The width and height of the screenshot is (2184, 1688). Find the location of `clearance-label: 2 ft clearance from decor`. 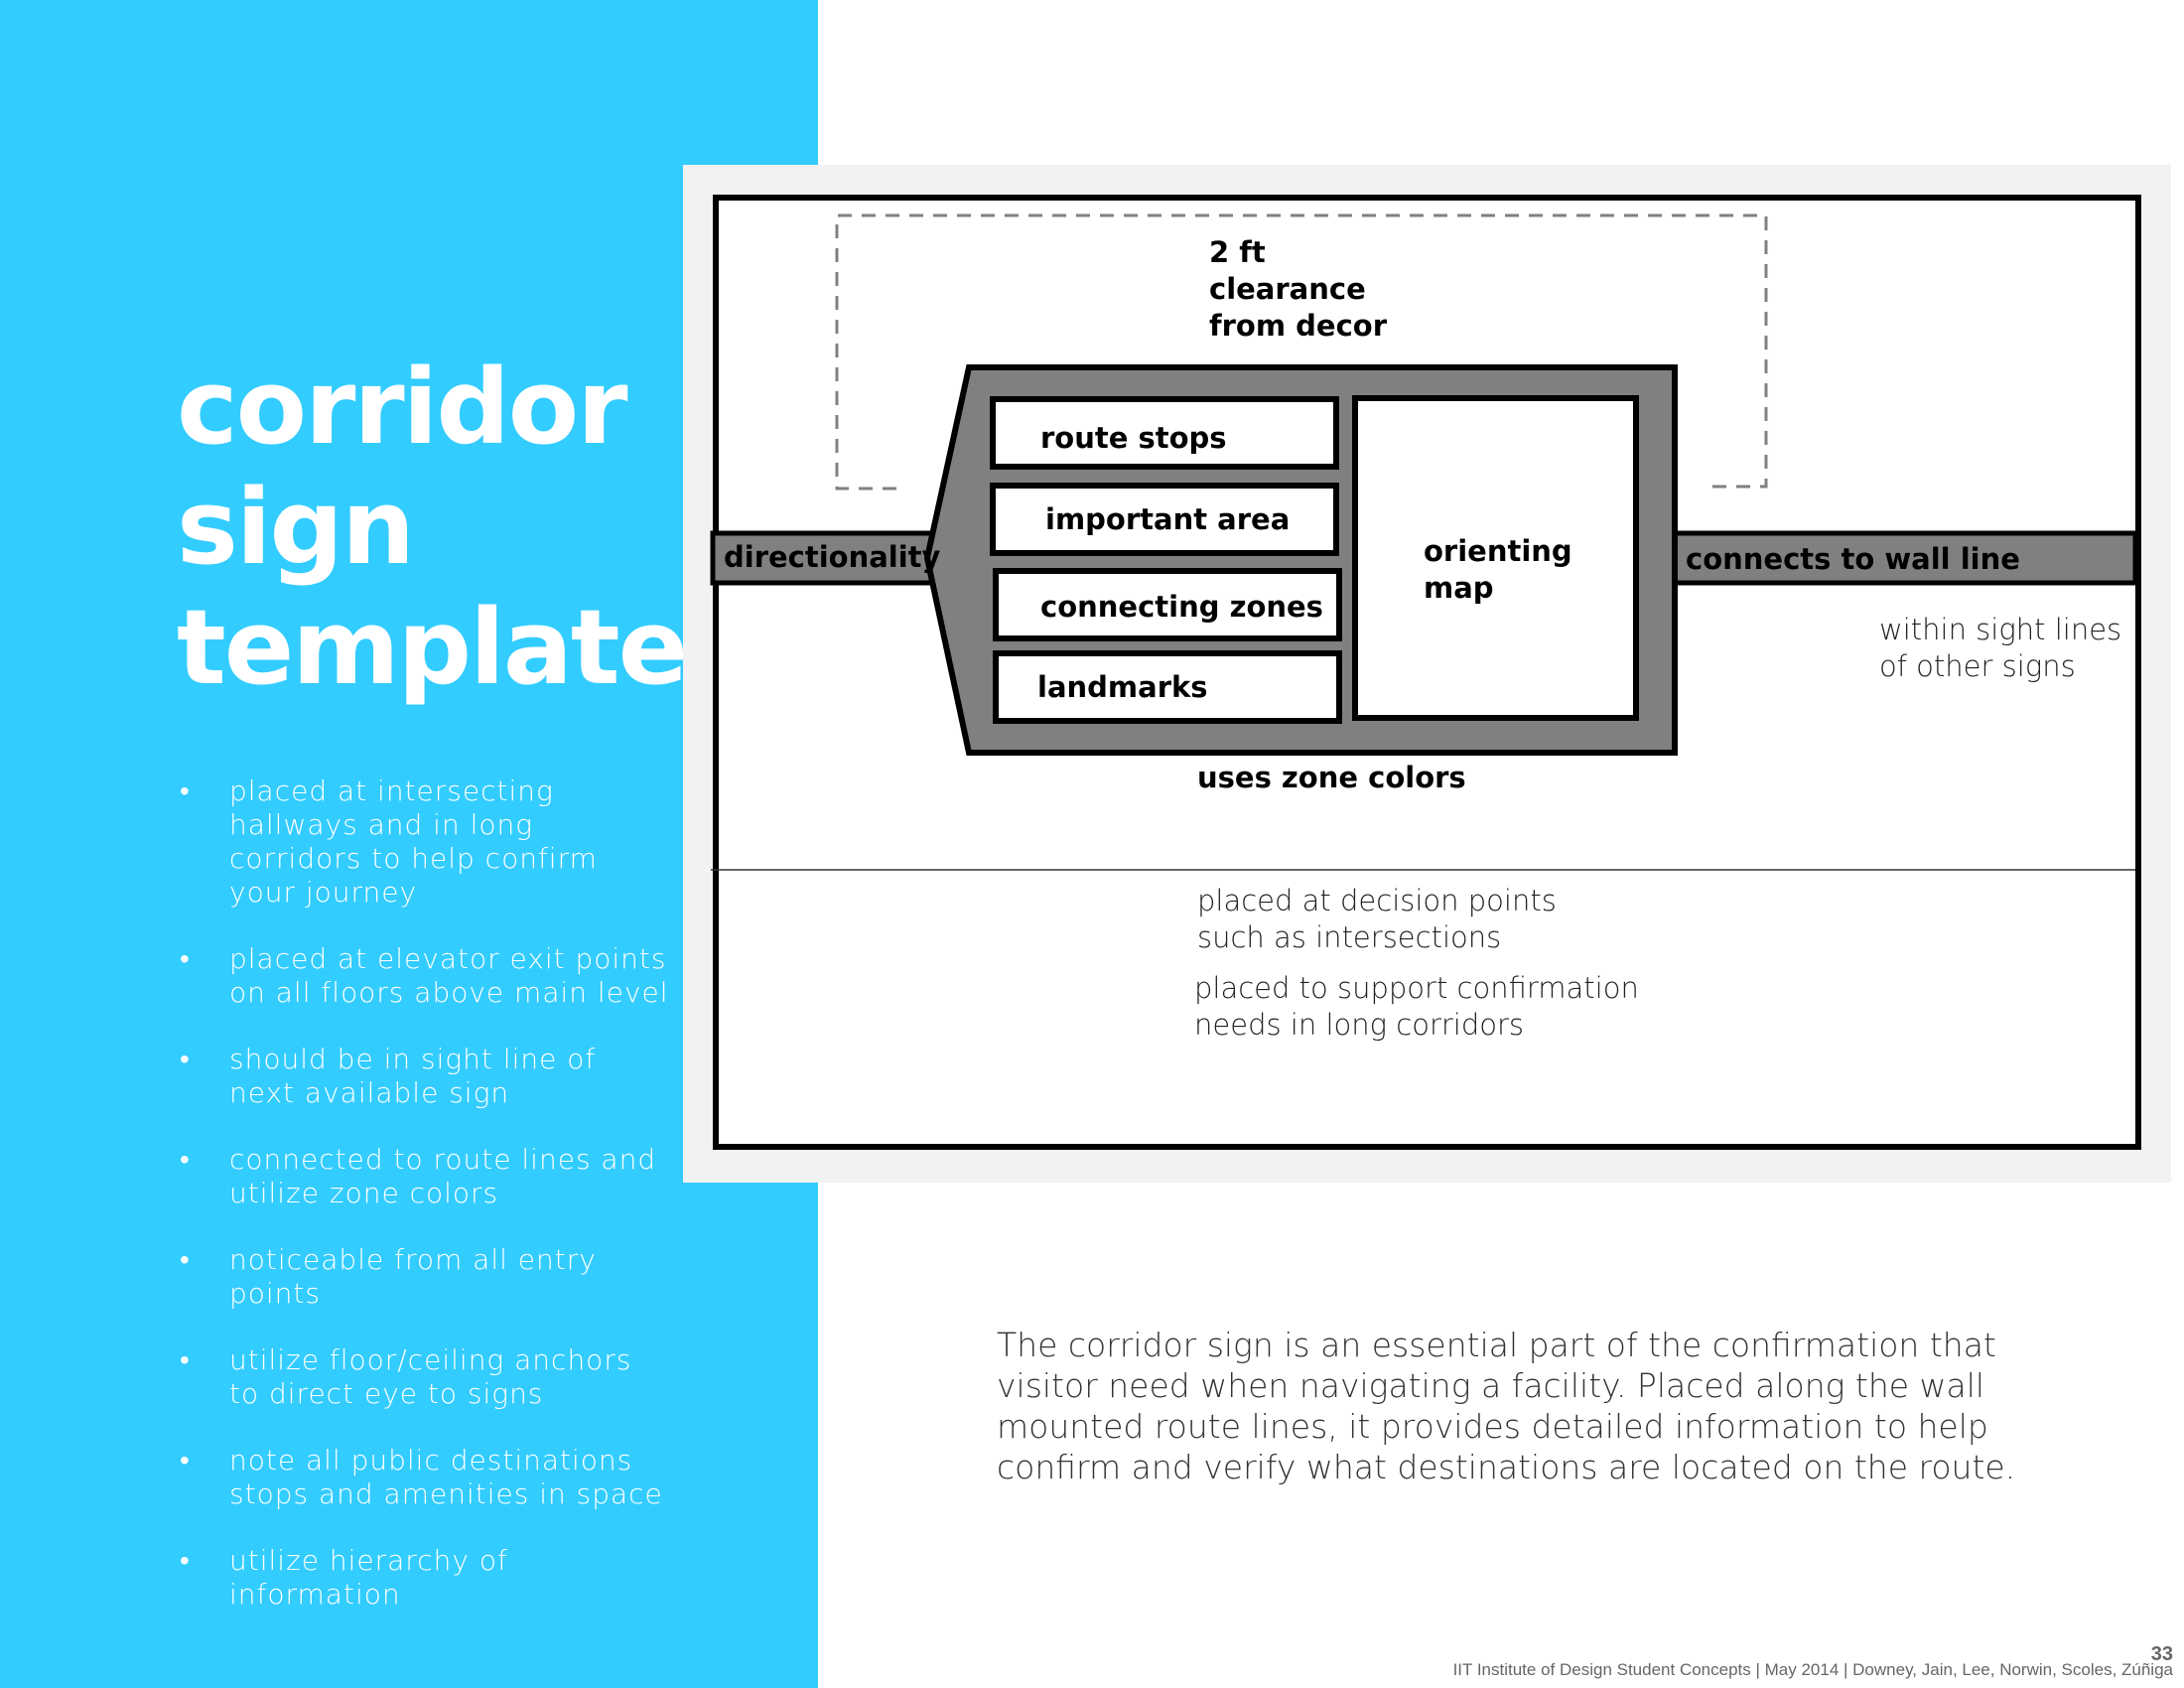

clearance-label: 2 ft clearance from decor is located at coordinates (1298, 289).